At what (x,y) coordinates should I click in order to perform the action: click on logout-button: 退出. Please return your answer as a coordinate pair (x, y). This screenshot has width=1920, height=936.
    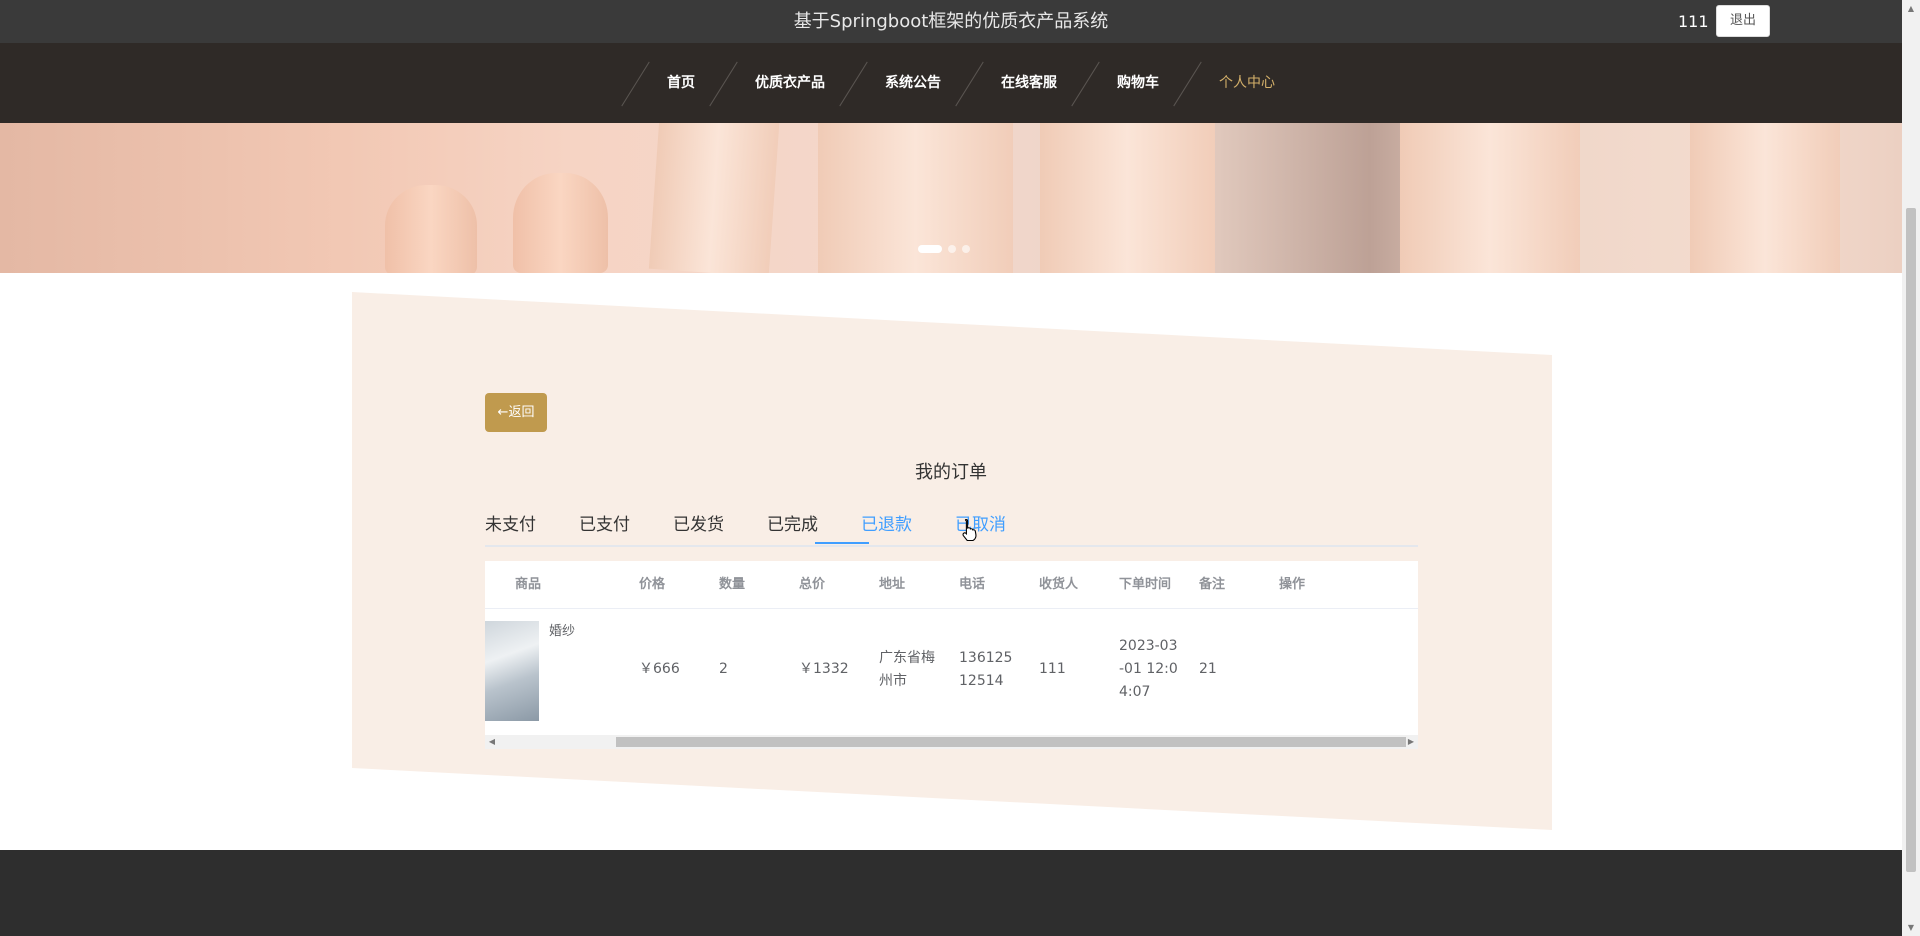
    Looking at the image, I should click on (1743, 21).